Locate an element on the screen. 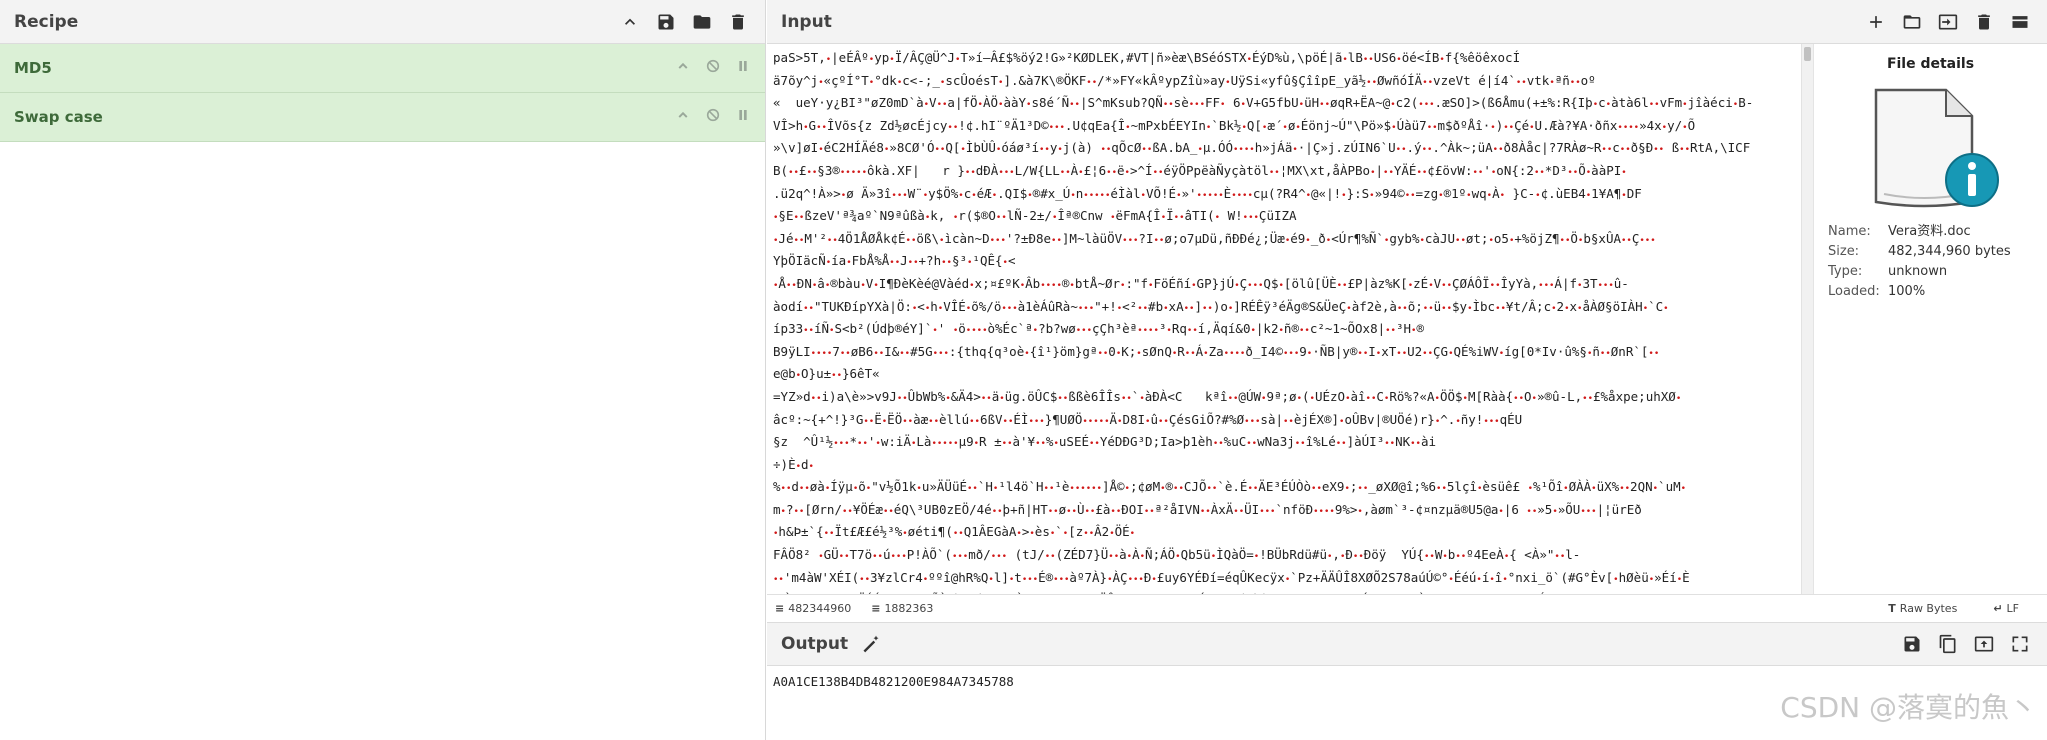  file-loaded-value: 100% is located at coordinates (1907, 291).